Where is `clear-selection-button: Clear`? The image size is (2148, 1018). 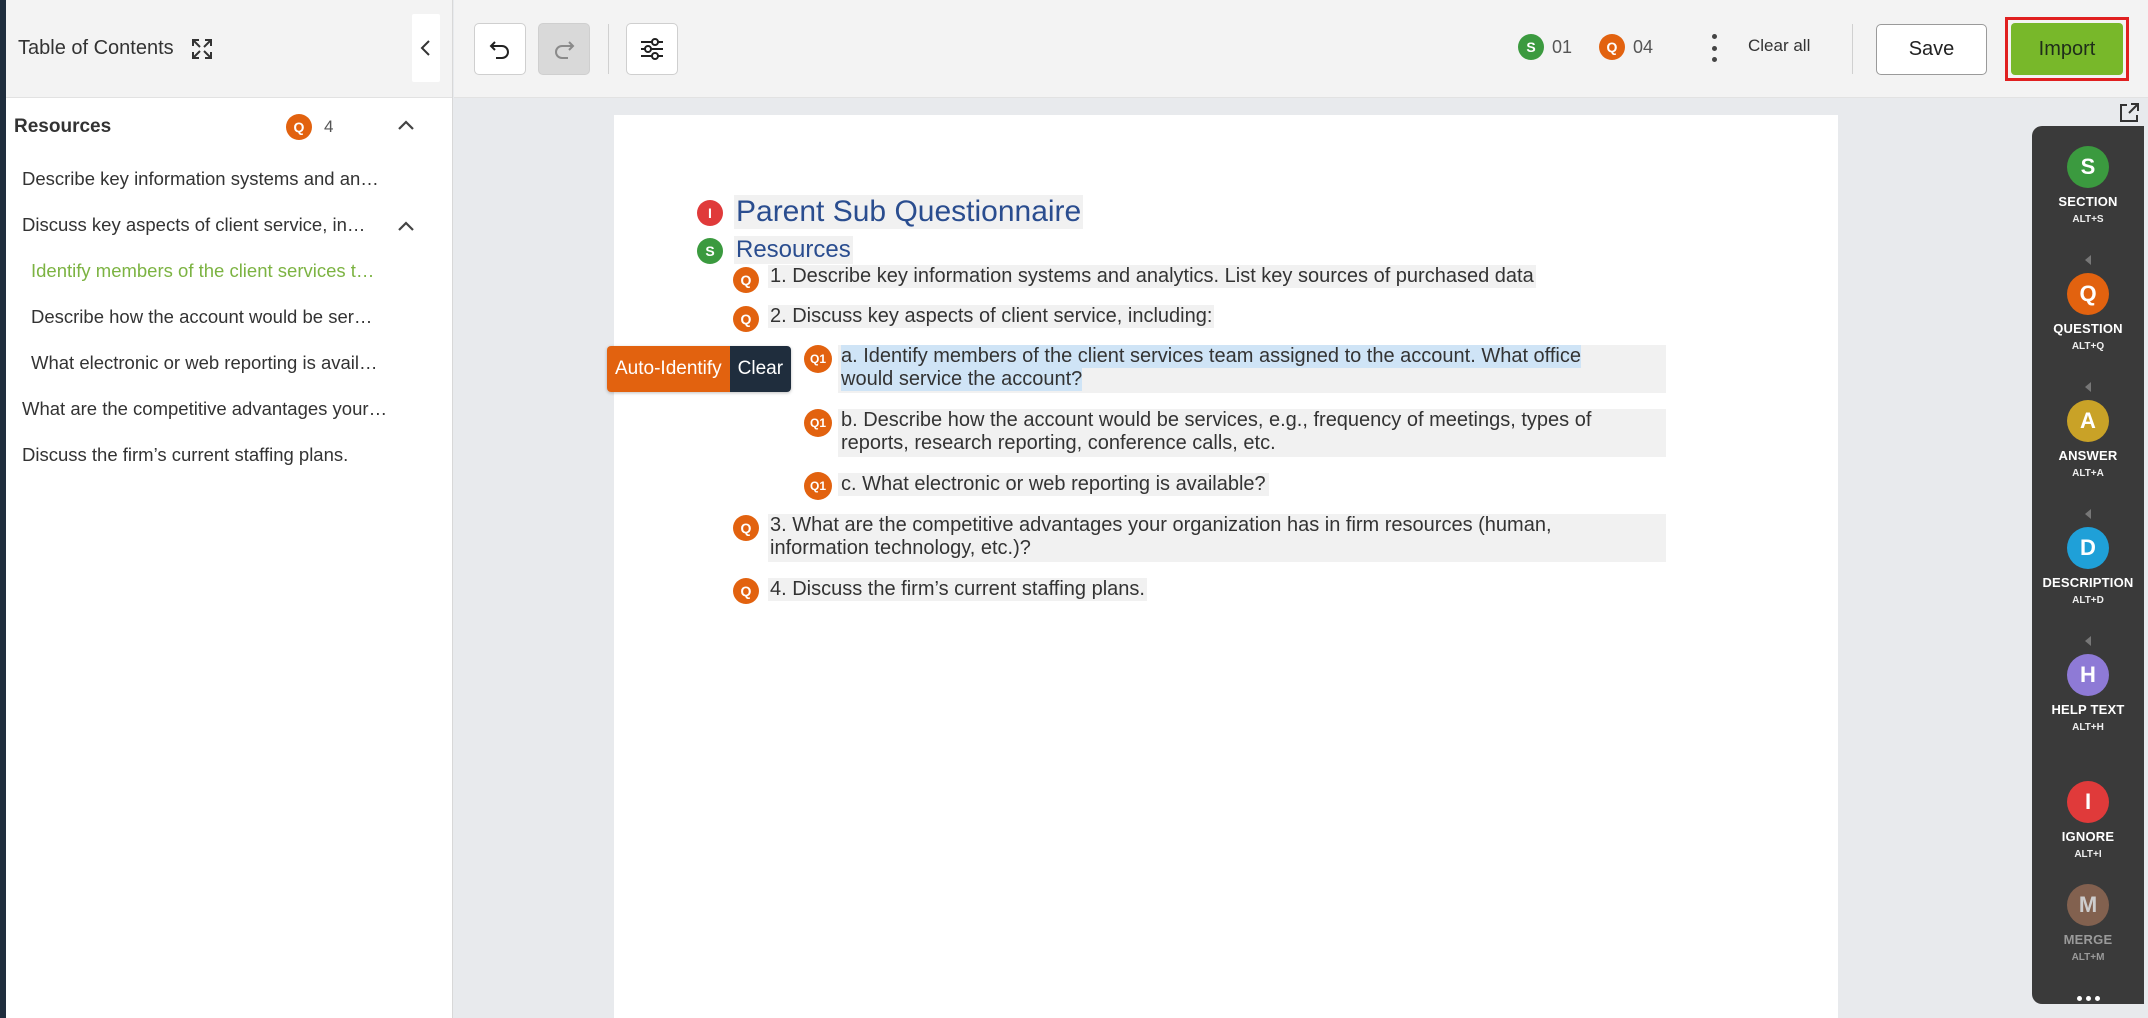
clear-selection-button: Clear is located at coordinates (760, 369).